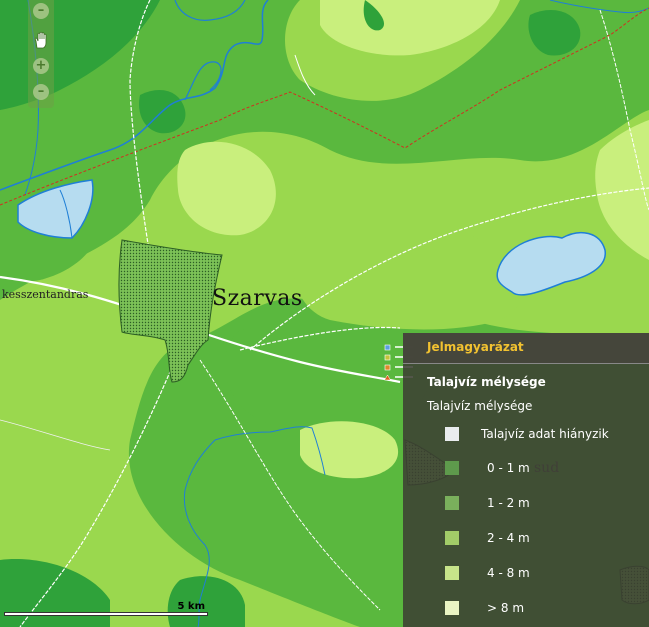  Describe the element at coordinates (41, 11) in the screenshot. I see `zoom-out-button: –` at that location.